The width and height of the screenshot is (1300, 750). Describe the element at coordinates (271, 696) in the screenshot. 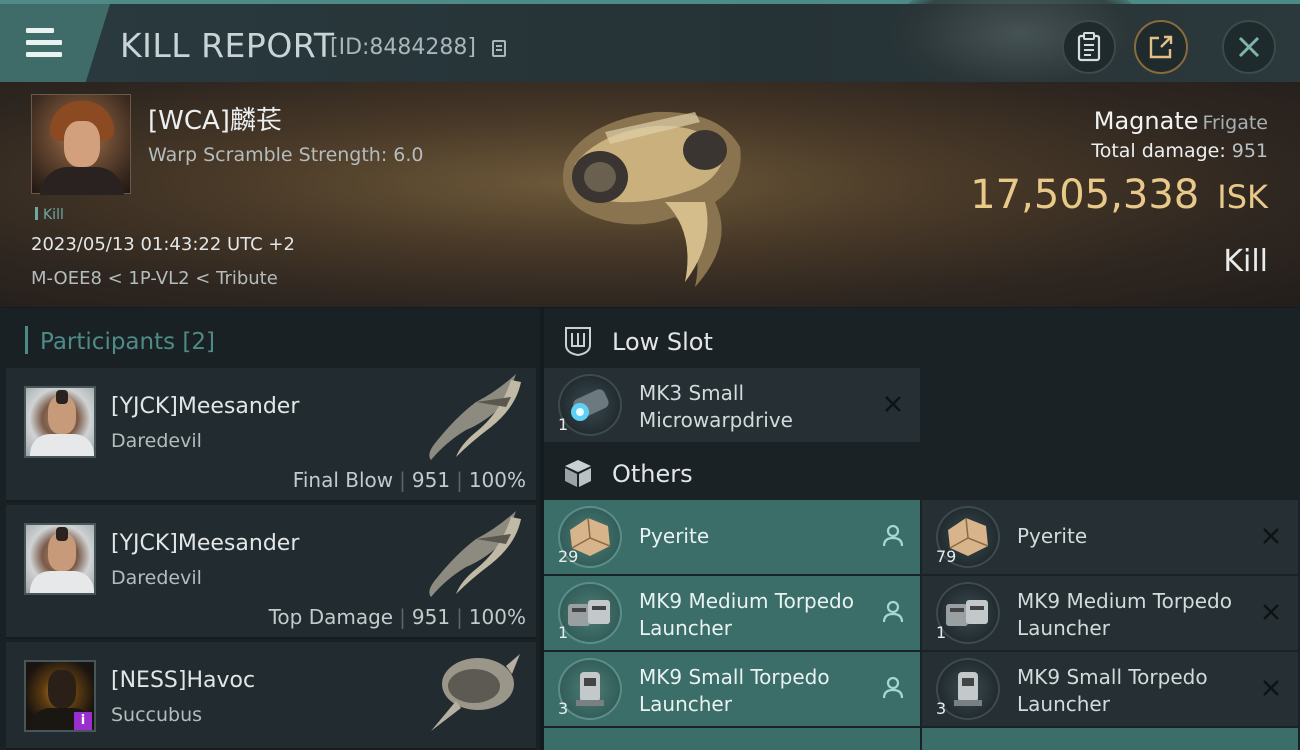

I see `participant-card: i [NESS]Havoc Succubus` at that location.